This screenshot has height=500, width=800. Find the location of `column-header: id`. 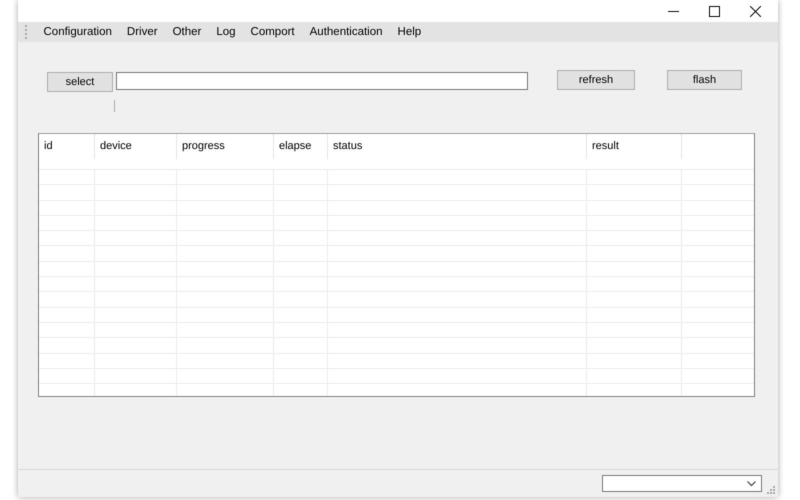

column-header: id is located at coordinates (67, 146).